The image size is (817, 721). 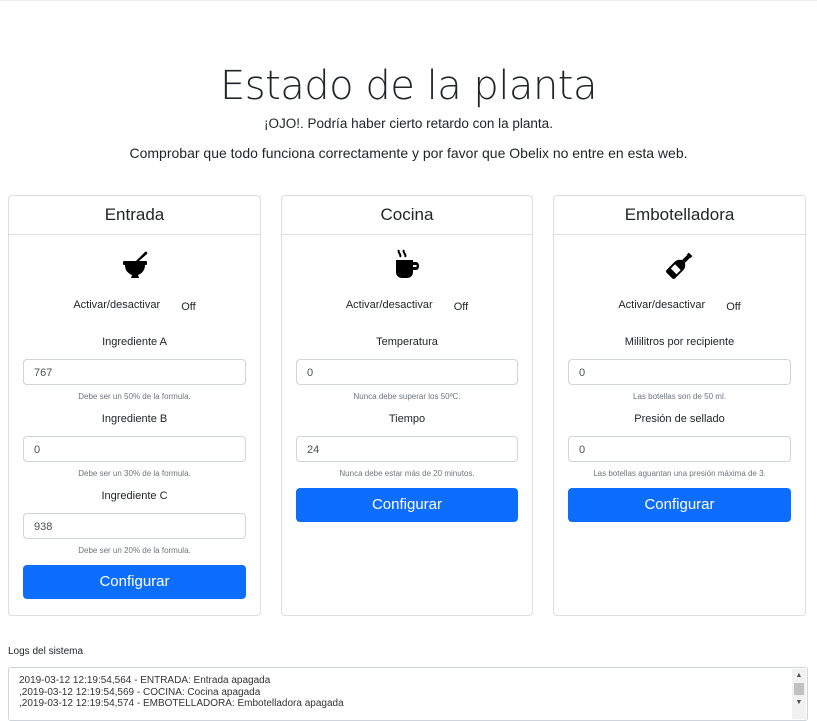 I want to click on help-text: Debe ser un 30% de la formula., so click(x=134, y=473).